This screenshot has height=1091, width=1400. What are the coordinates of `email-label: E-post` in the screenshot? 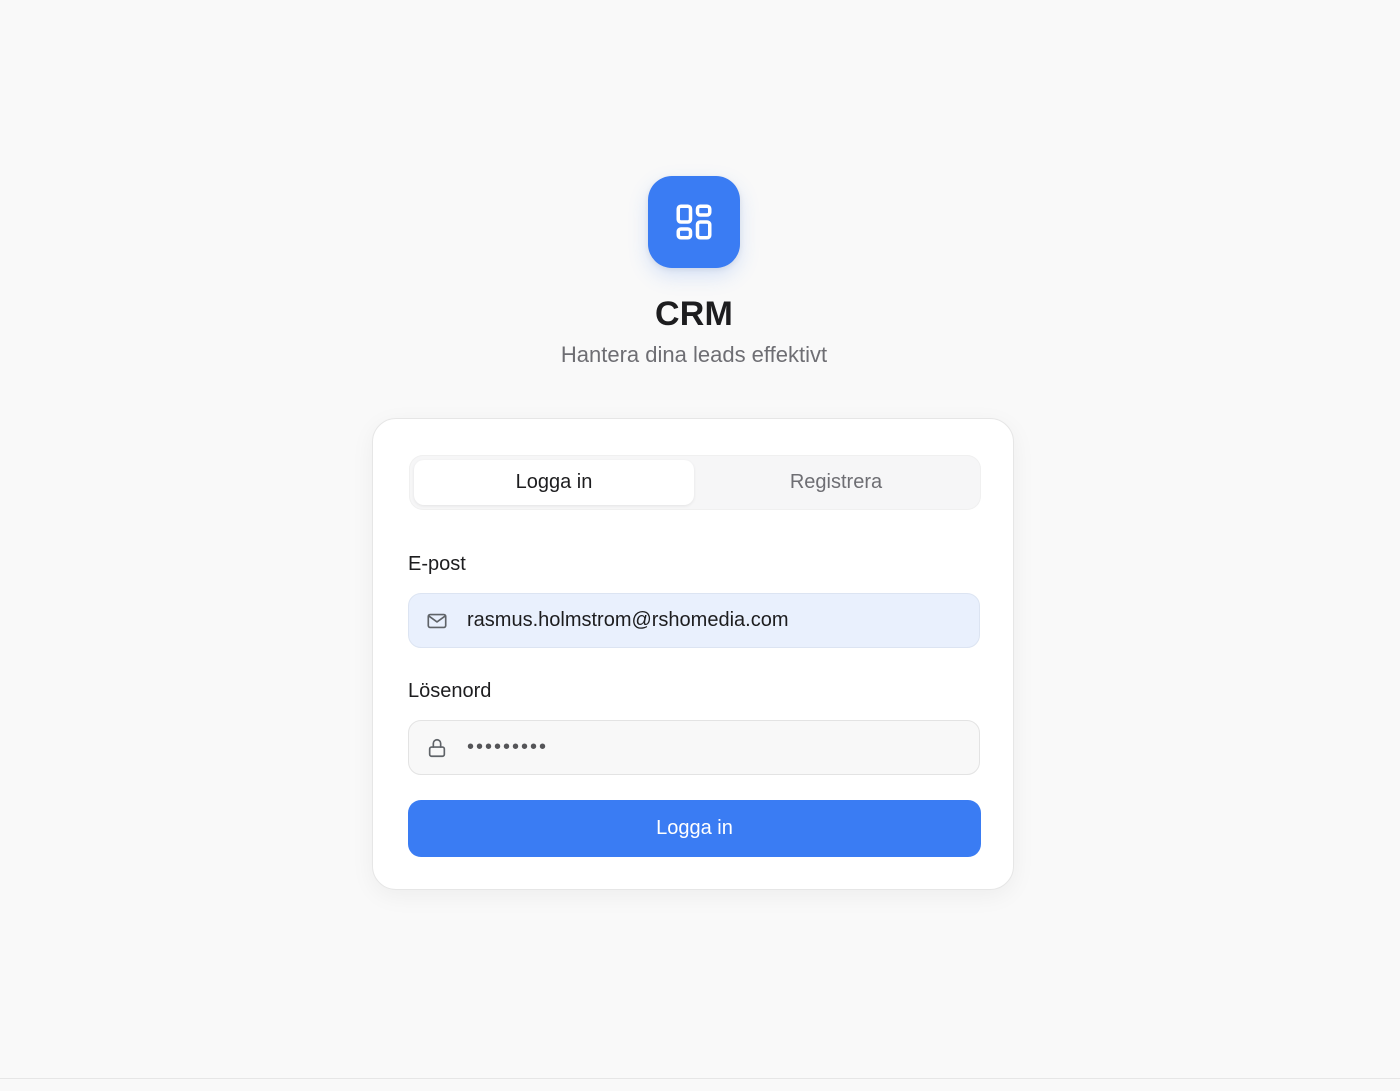 It's located at (437, 564).